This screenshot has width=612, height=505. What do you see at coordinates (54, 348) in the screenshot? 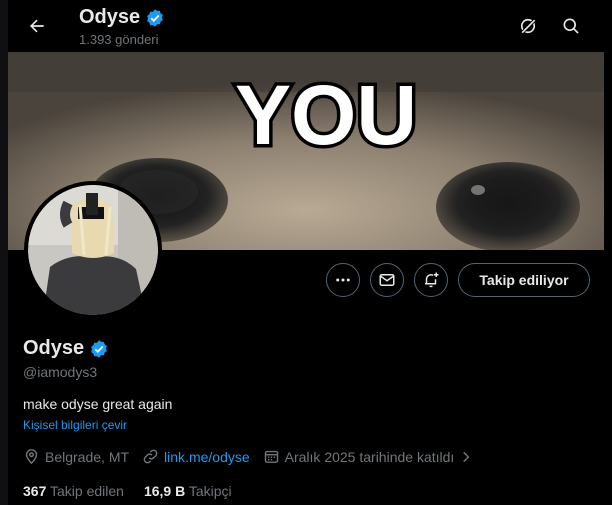
I see `display-name: Odyse` at bounding box center [54, 348].